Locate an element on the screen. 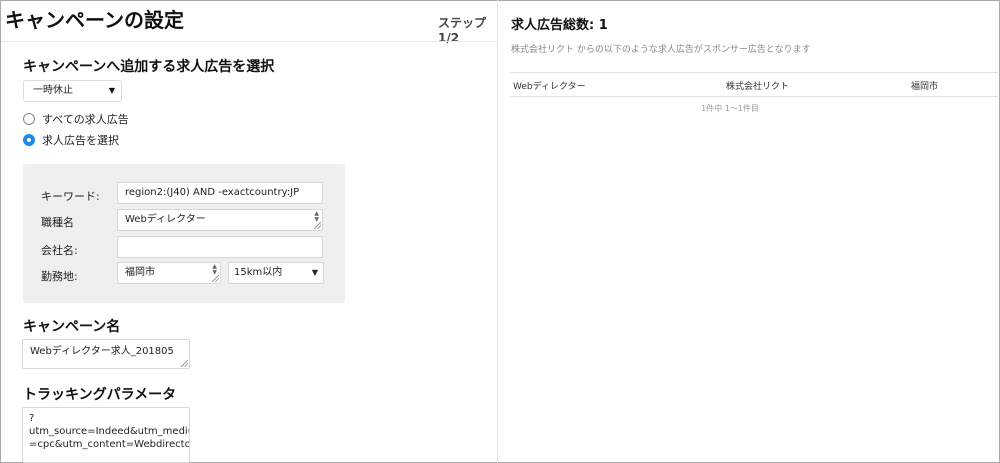 The height and width of the screenshot is (463, 1000). radio-checked-icon is located at coordinates (29, 140).